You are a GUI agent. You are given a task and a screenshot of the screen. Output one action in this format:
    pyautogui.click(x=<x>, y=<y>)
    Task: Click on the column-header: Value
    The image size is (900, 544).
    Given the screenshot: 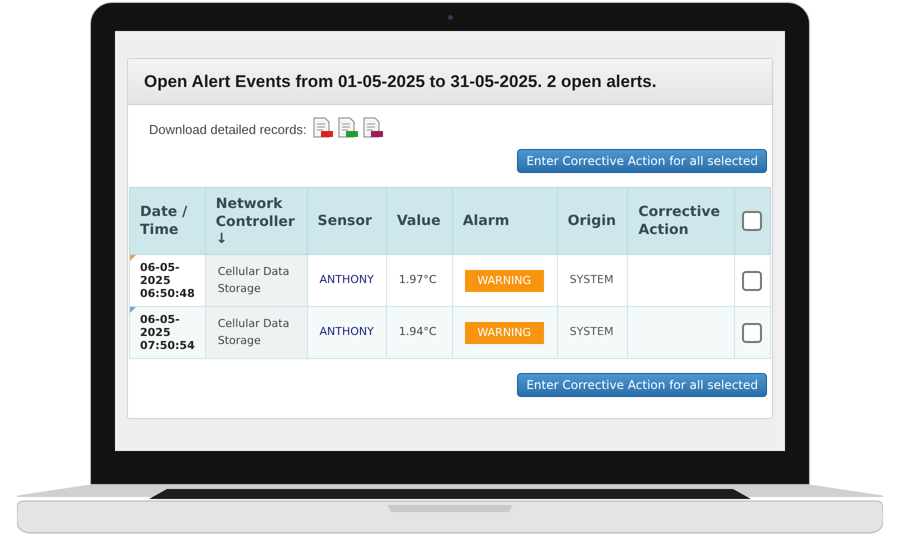 What is the action you would take?
    pyautogui.click(x=419, y=221)
    